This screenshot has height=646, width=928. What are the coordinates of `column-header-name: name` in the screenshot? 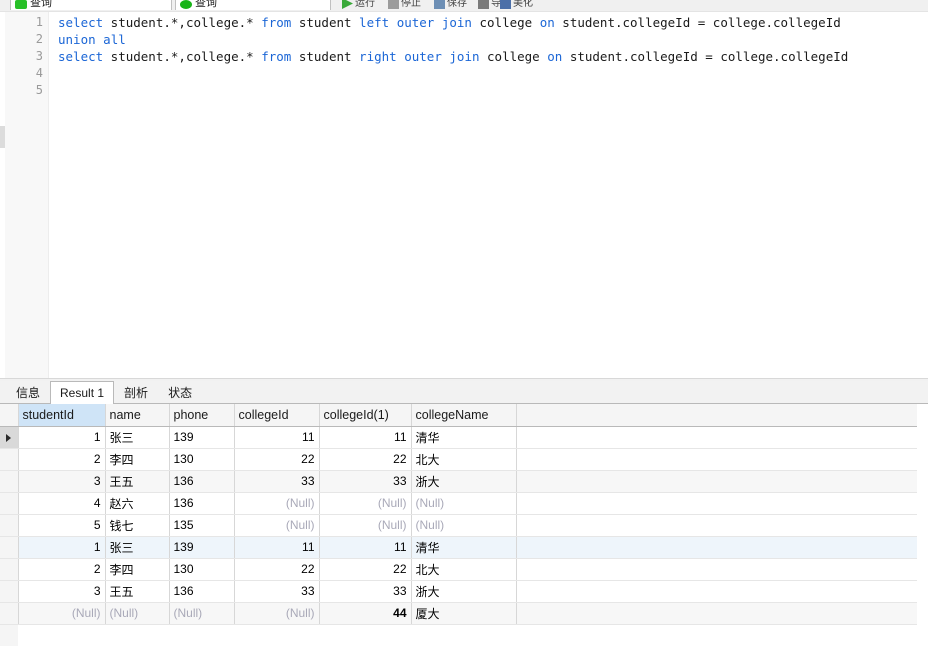 It's located at (137, 415).